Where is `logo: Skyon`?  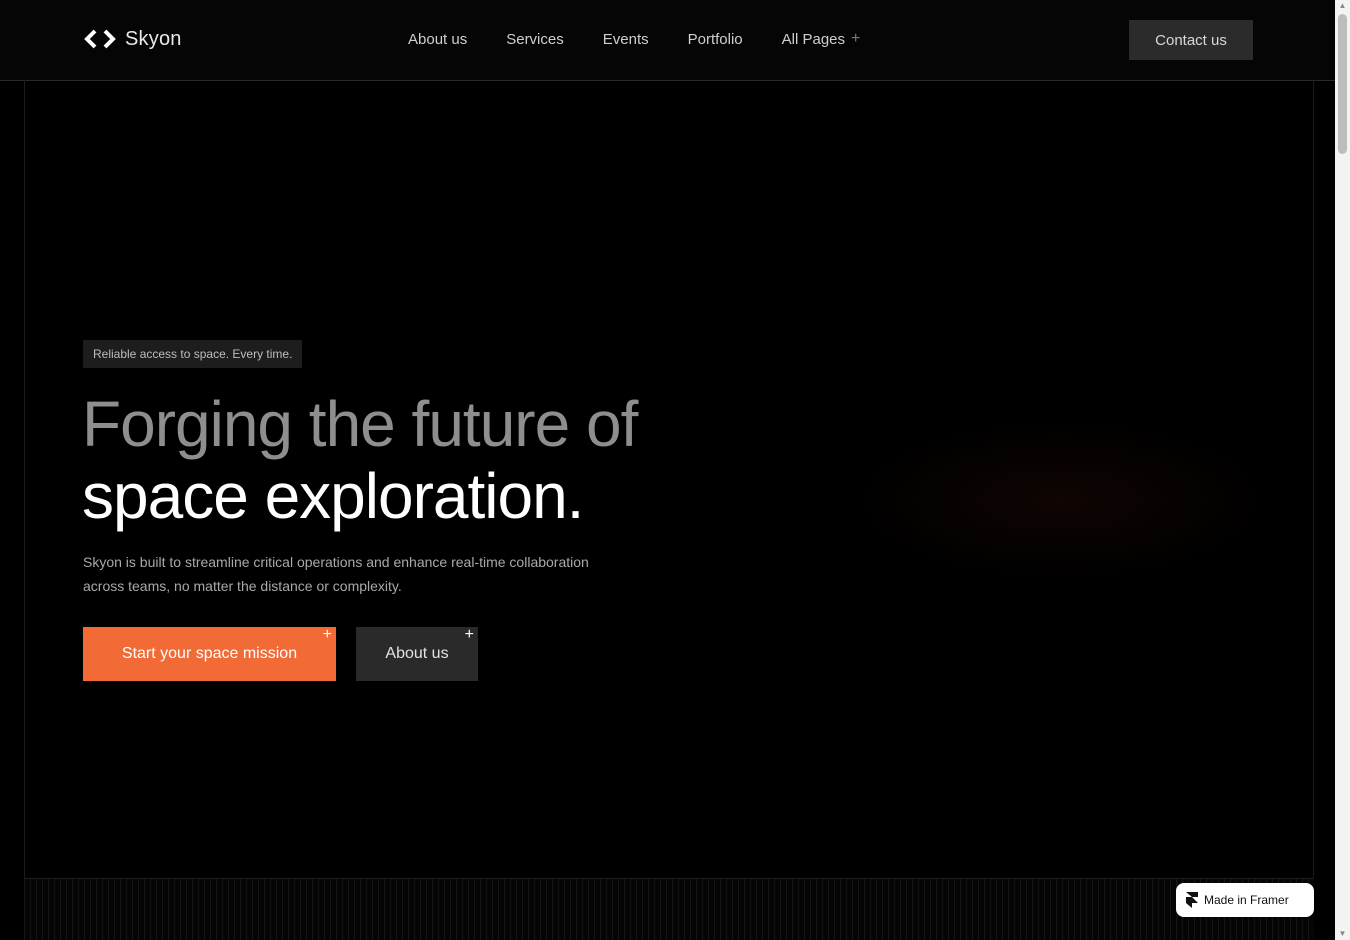 logo: Skyon is located at coordinates (132, 39).